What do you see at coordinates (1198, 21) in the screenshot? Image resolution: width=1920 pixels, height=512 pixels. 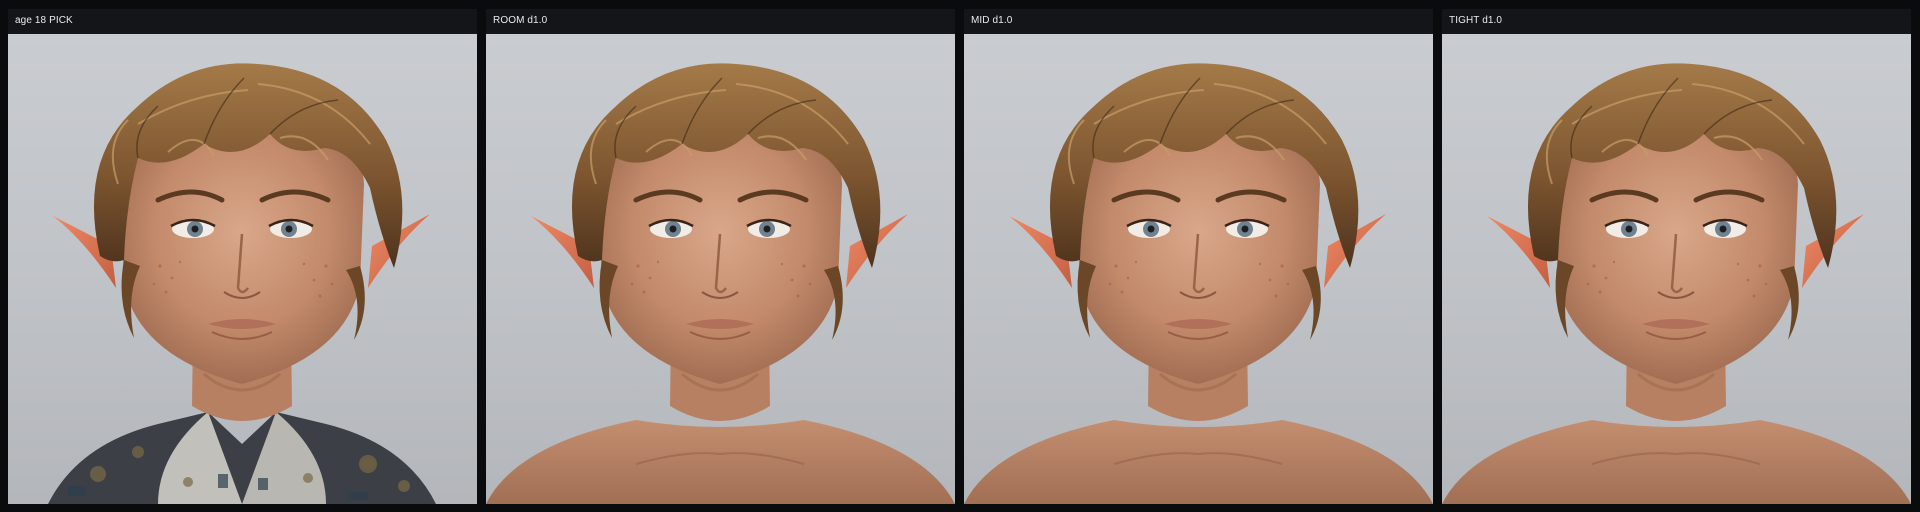 I see `panel-label: MID d1.0` at bounding box center [1198, 21].